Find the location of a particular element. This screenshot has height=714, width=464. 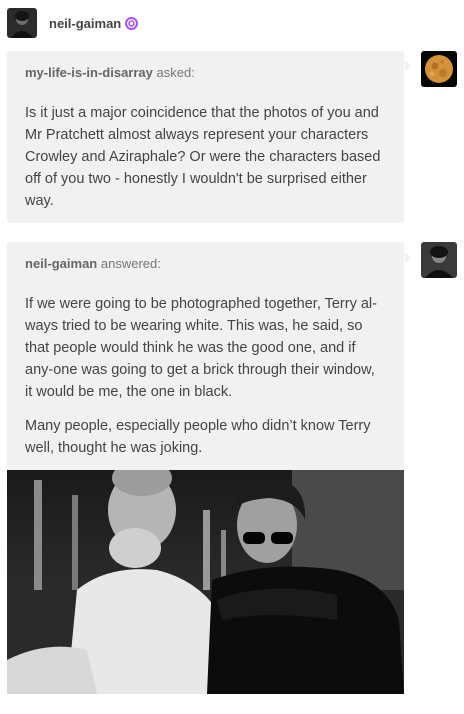

asker-line: my-life-is-in-disarray asked: is located at coordinates (205, 65).